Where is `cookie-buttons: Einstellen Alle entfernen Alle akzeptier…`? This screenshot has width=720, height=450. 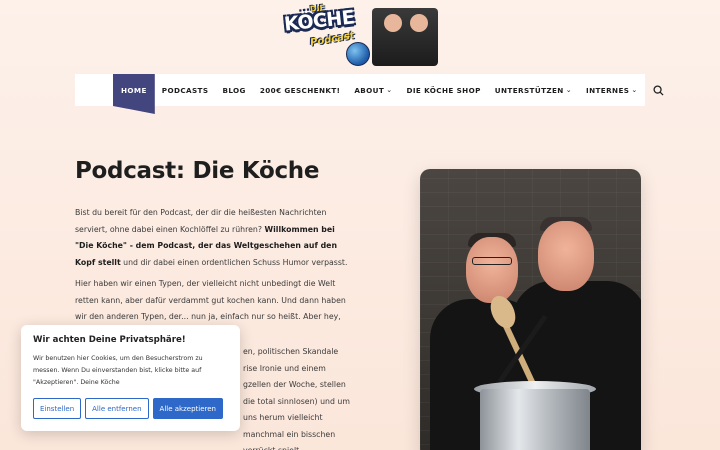 cookie-buttons: Einstellen Alle entfernen Alle akzeptier… is located at coordinates (128, 408).